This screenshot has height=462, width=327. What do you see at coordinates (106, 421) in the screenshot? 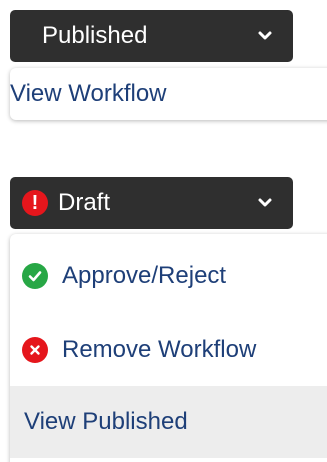
I see `menu-item-label: View Published` at bounding box center [106, 421].